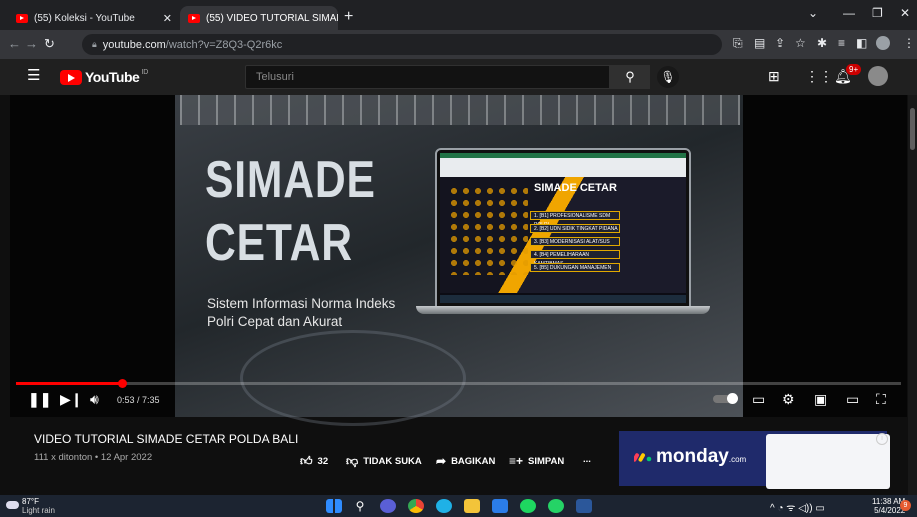 The width and height of the screenshot is (917, 517). Describe the element at coordinates (167, 18) in the screenshot. I see `tab-close-icon: ✕` at that location.